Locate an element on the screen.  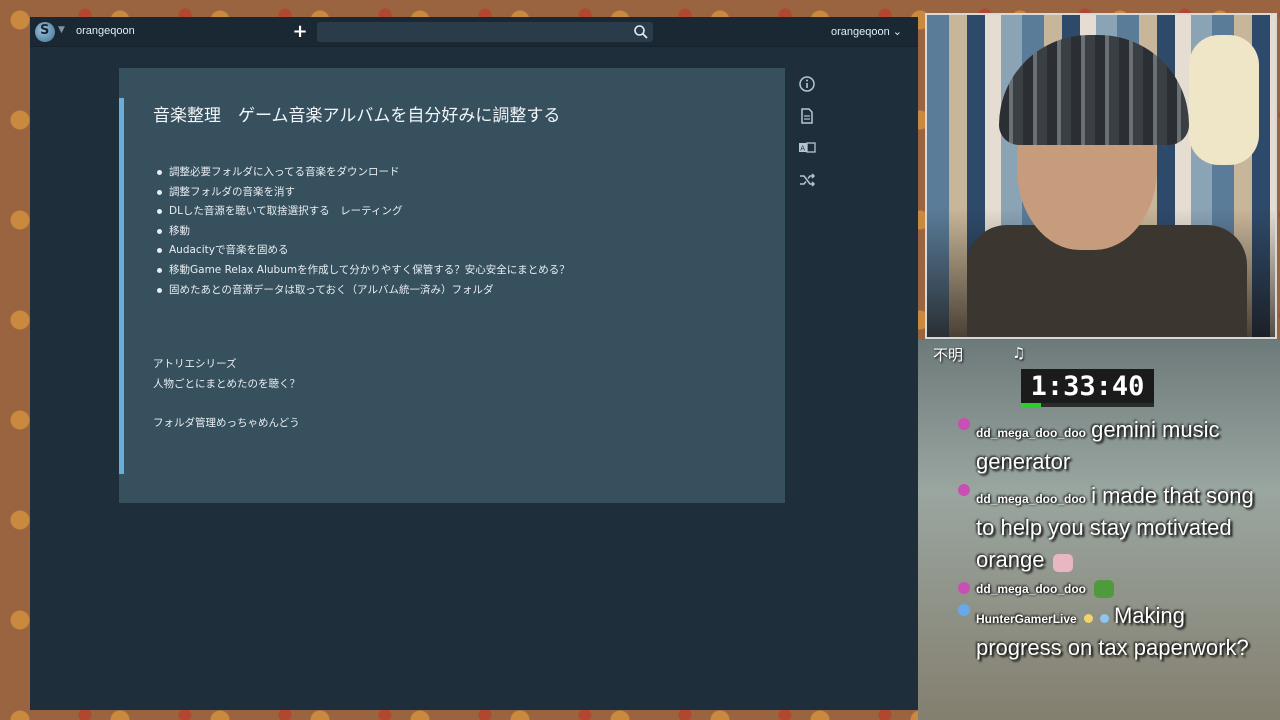
cloud-badge-icon is located at coordinates (1104, 618).